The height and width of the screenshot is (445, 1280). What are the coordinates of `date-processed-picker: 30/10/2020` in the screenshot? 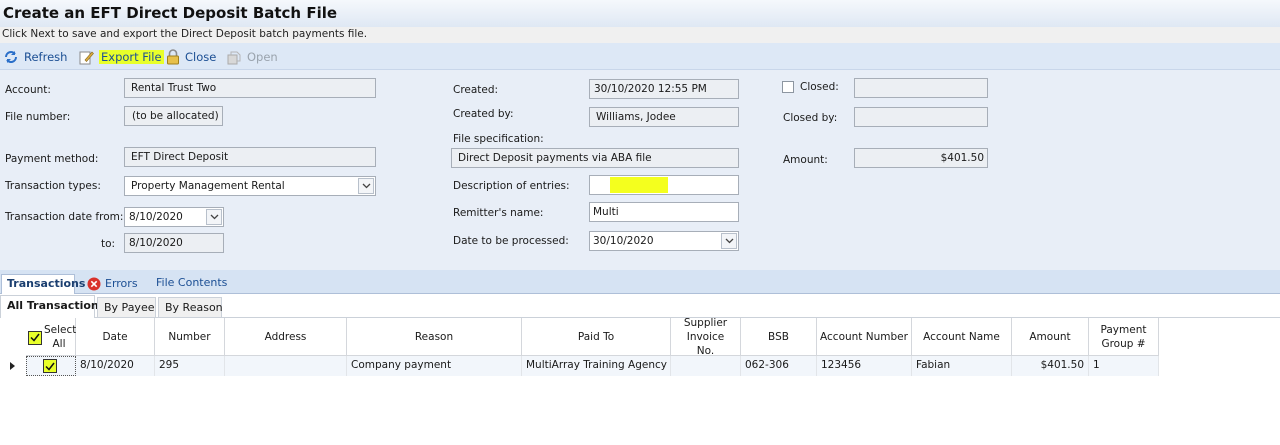 It's located at (664, 241).